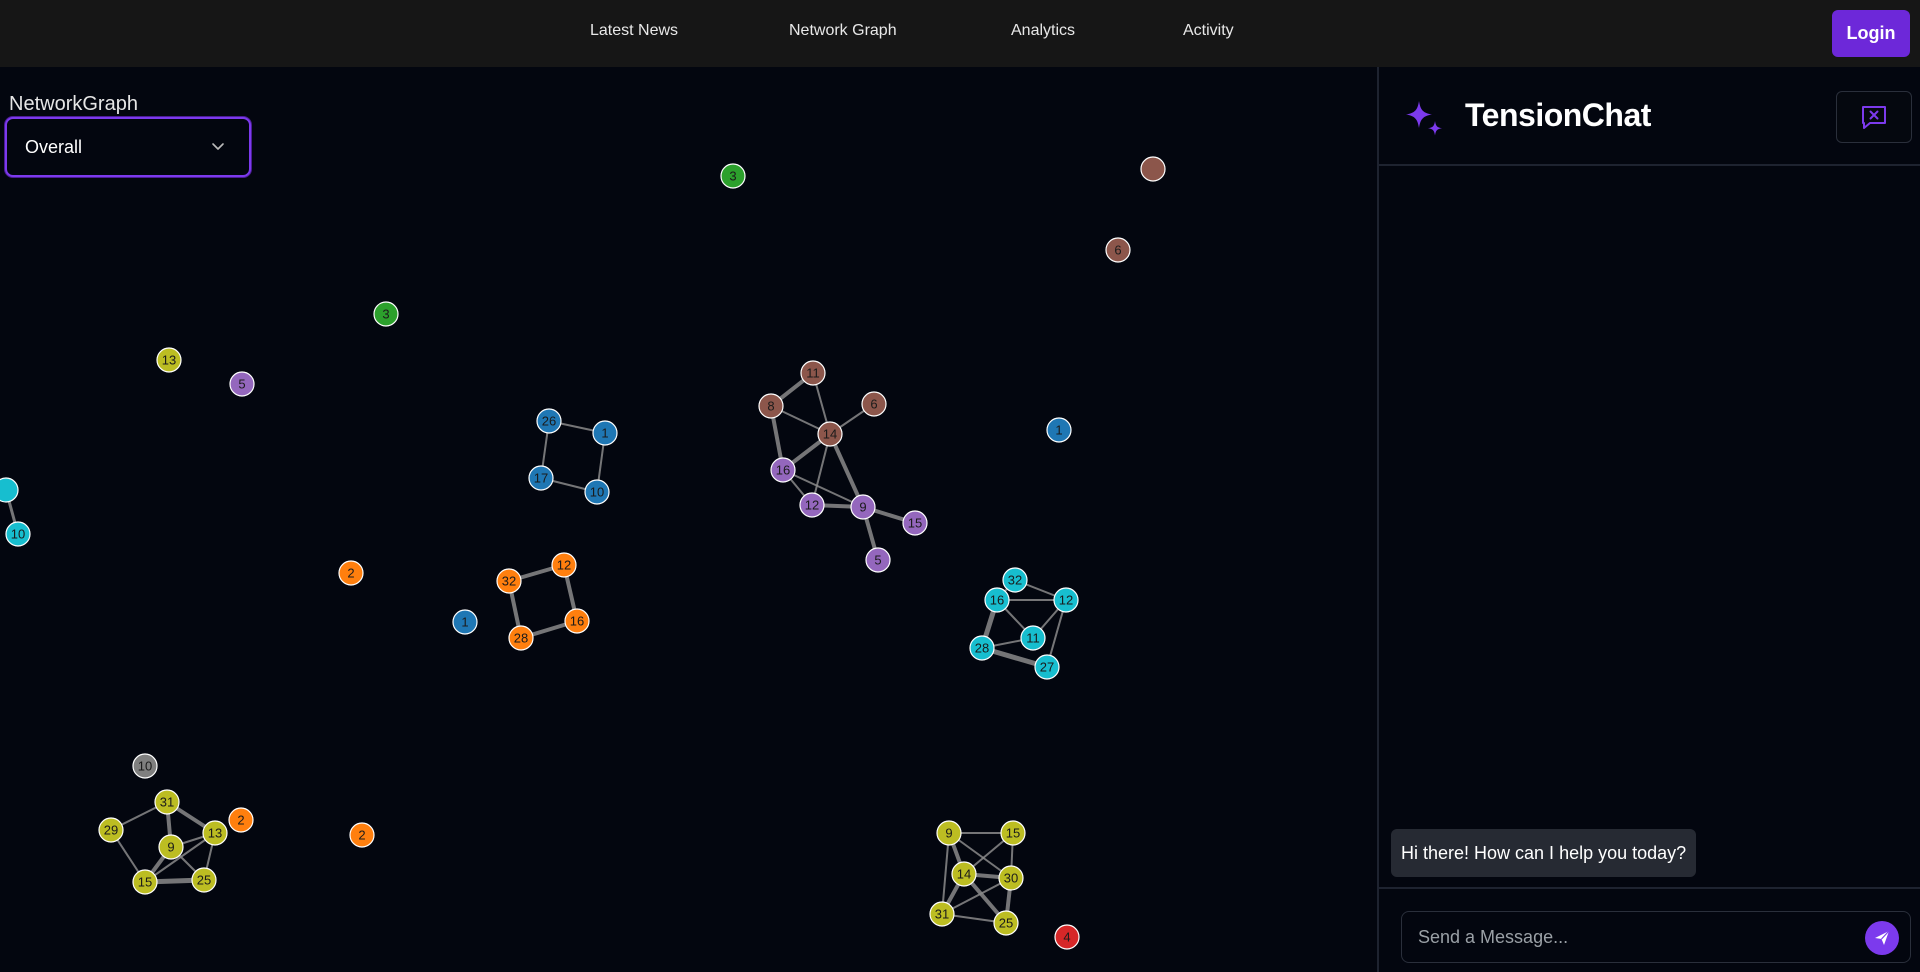  What do you see at coordinates (1043, 31) in the screenshot?
I see `nav-analytics: Analytics` at bounding box center [1043, 31].